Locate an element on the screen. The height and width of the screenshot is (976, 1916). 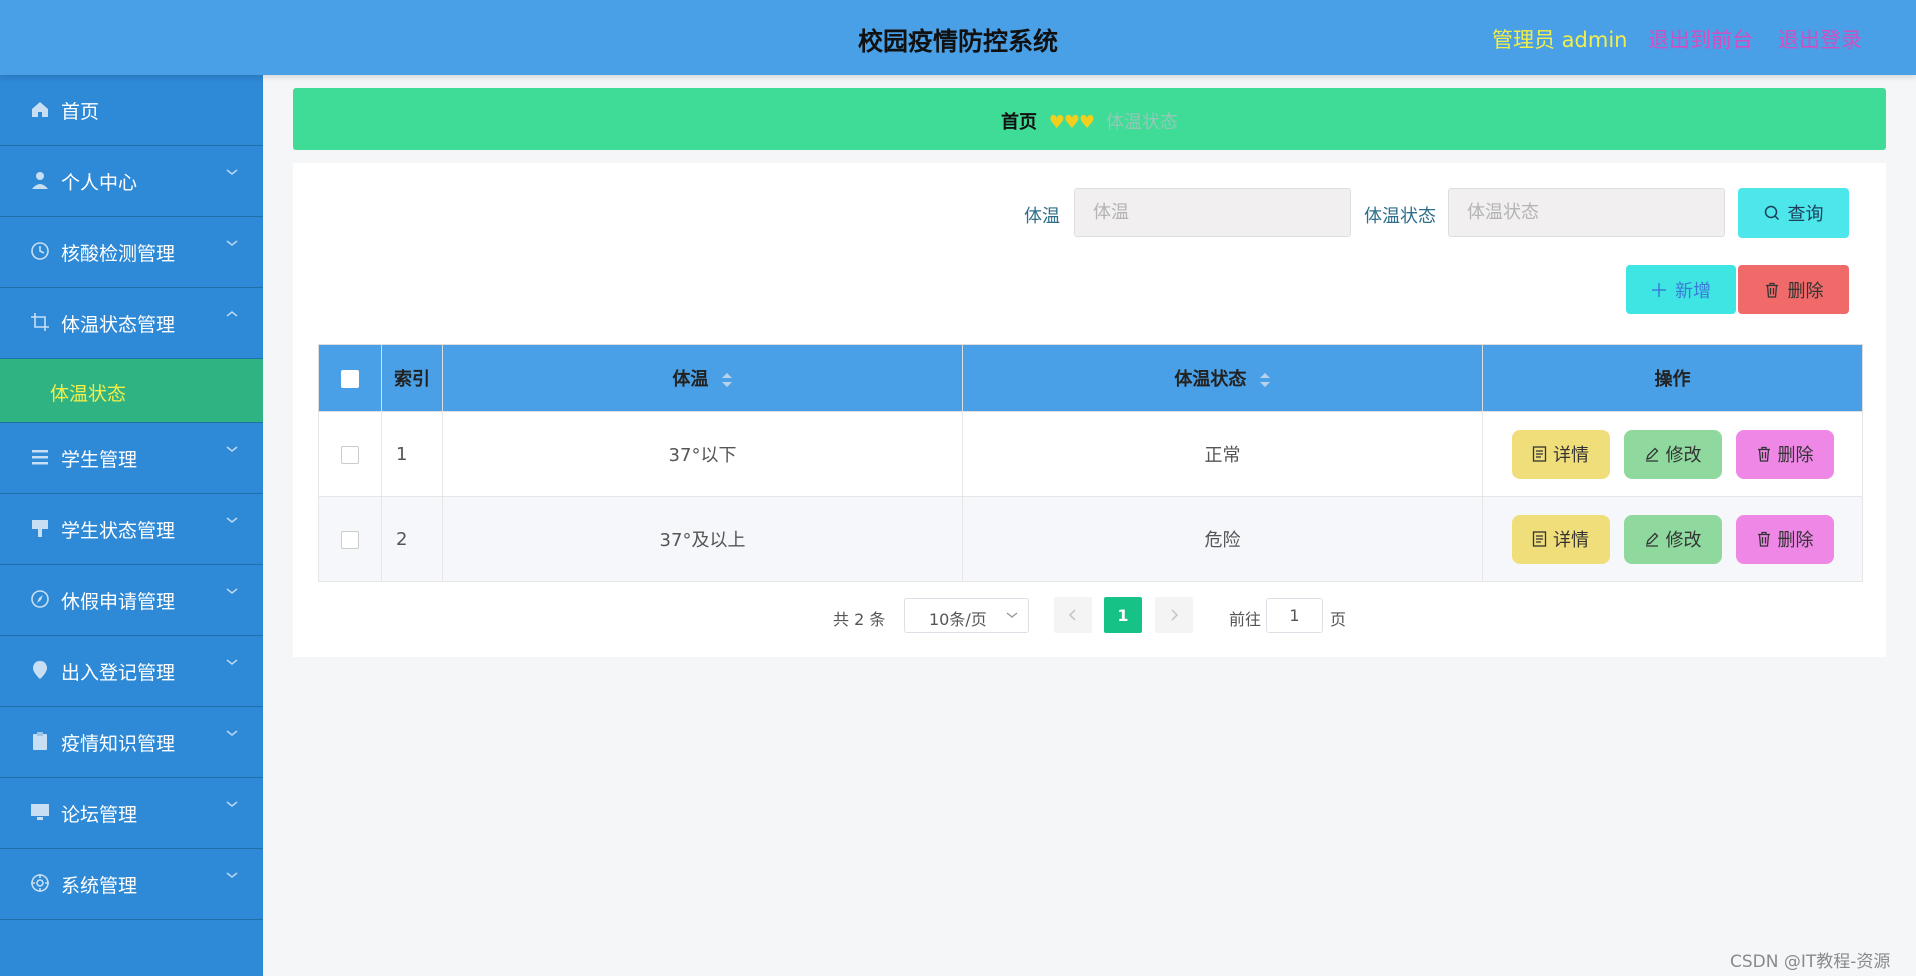
table-header-row: 索引 体温 体温状态 操作 is located at coordinates (1090, 378).